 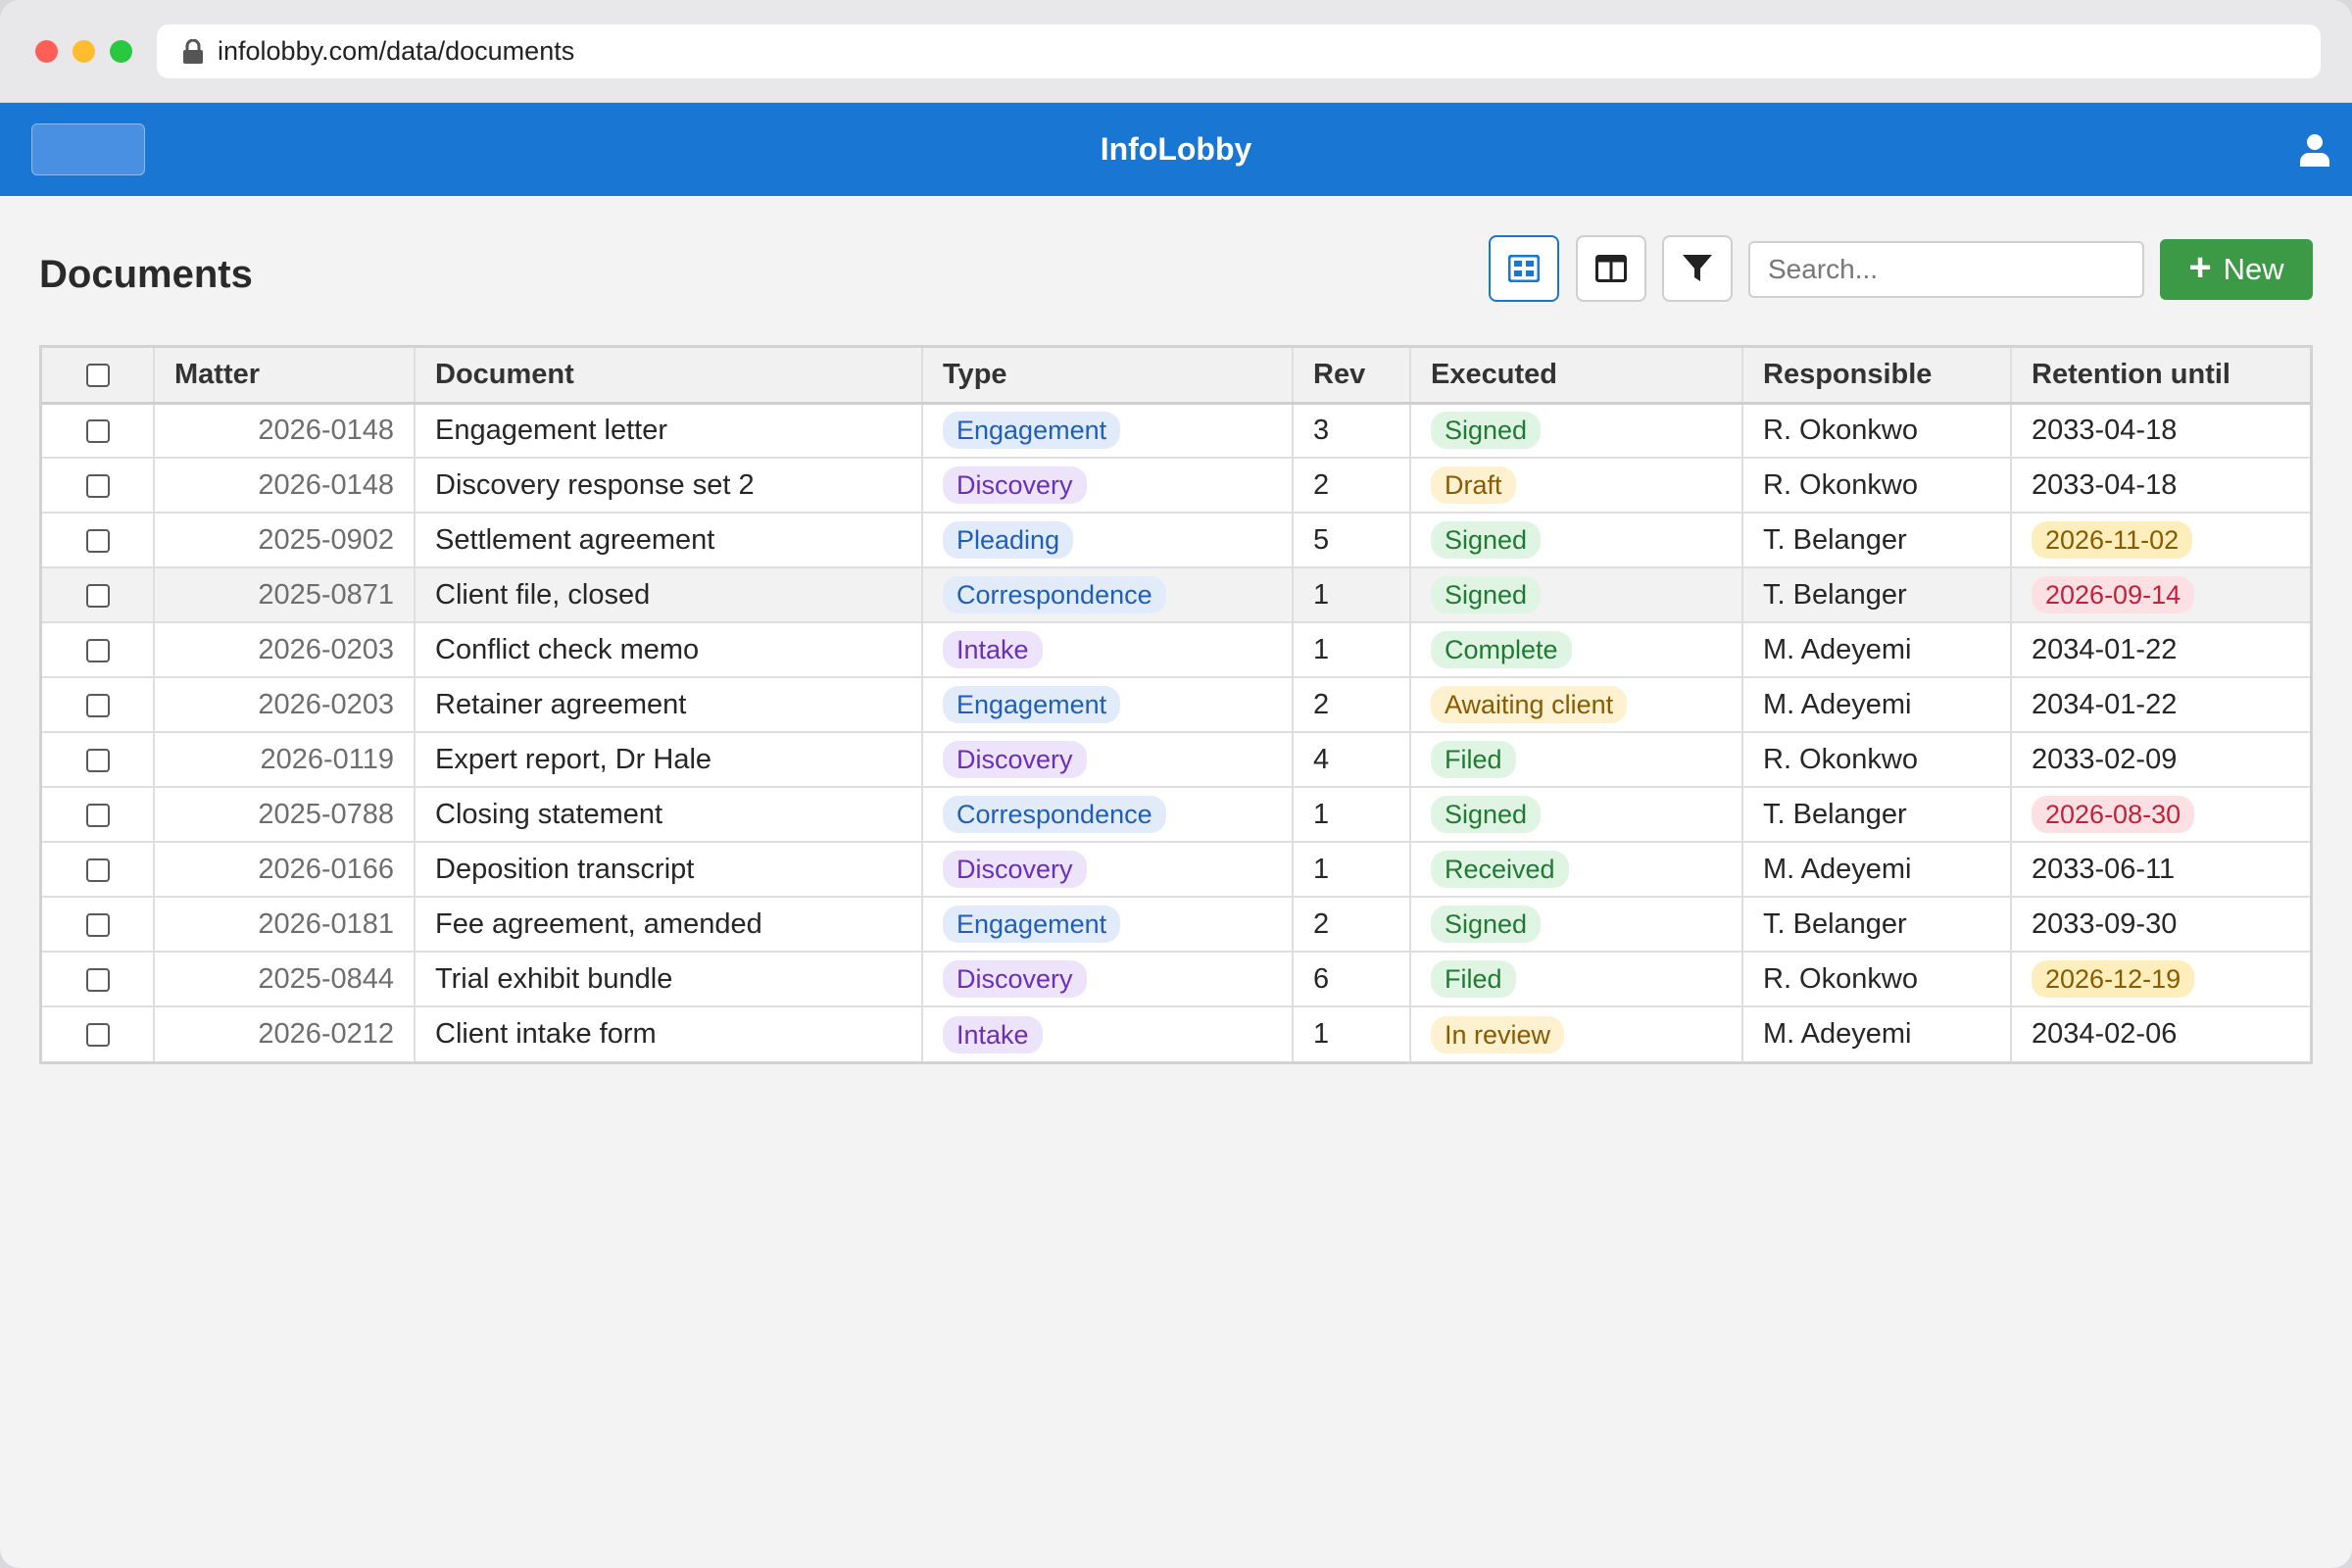 I want to click on column-header-document: Document, so click(x=669, y=376).